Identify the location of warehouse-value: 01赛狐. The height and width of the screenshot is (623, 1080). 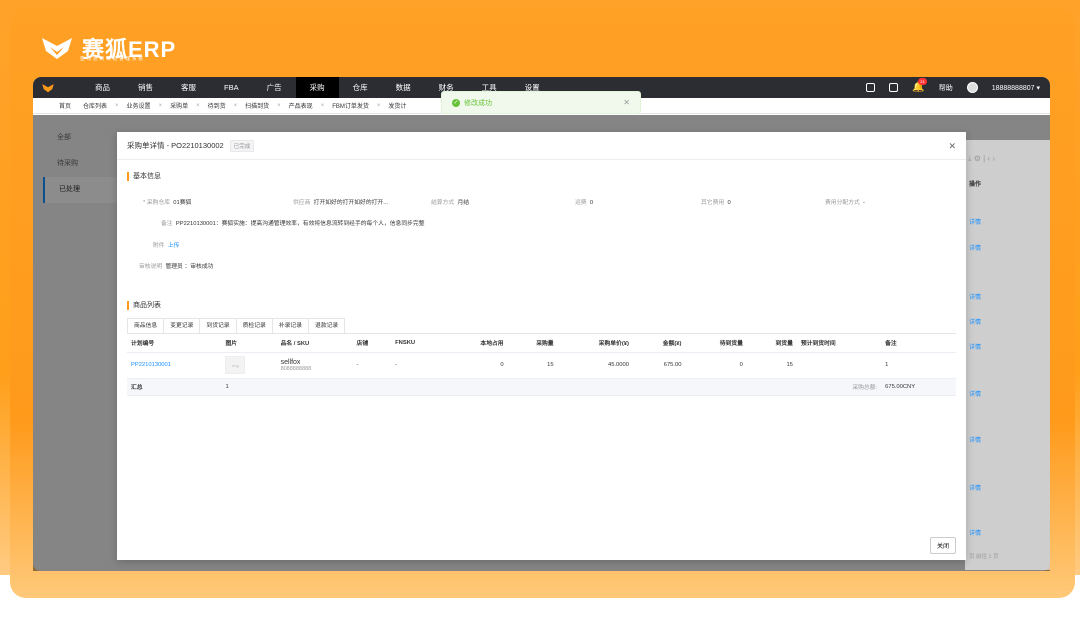
(182, 203).